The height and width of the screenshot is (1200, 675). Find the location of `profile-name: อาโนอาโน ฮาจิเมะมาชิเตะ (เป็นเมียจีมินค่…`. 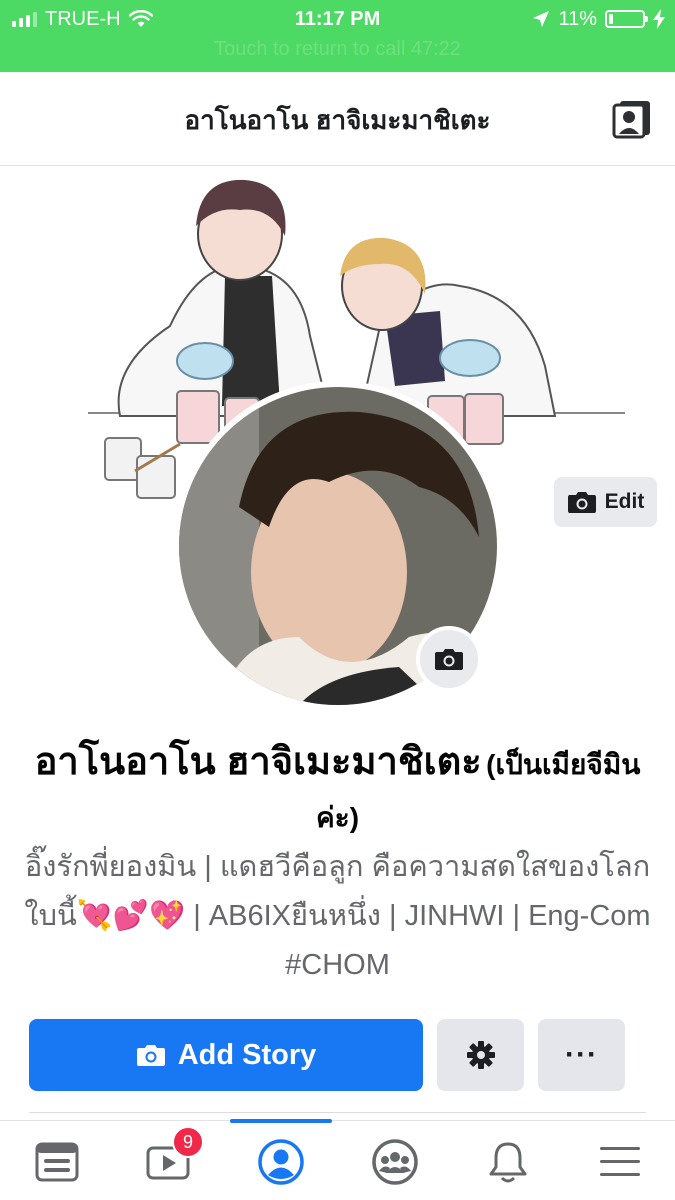

profile-name: อาโนอาโน ฮาจิเมะมาชิเตะ (เป็นเมียจีมินค่… is located at coordinates (337, 792).